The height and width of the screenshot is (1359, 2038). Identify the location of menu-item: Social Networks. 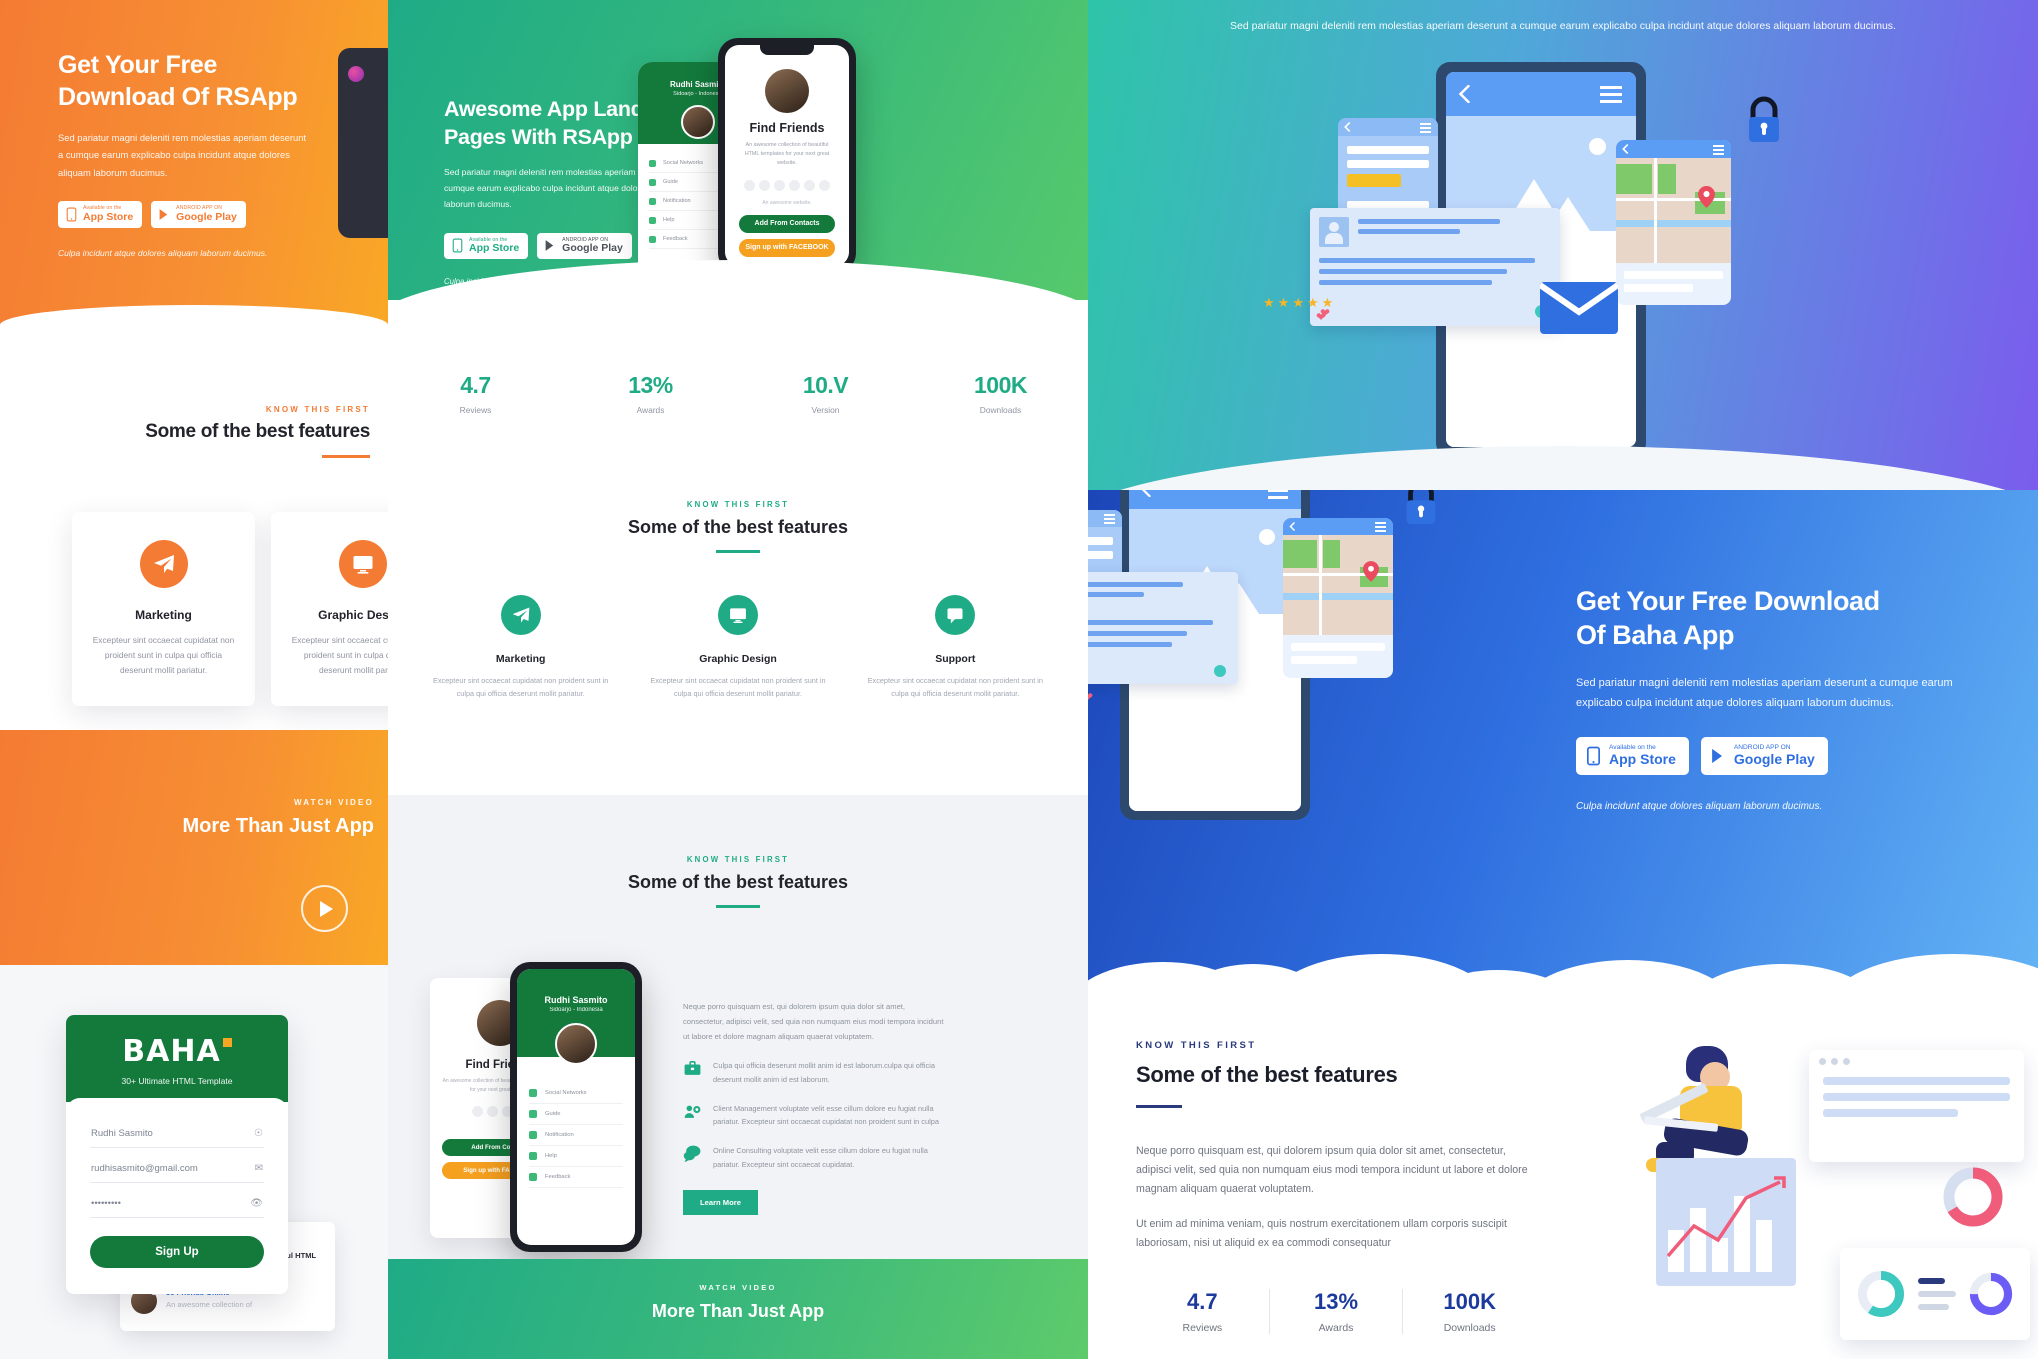
(576, 1093).